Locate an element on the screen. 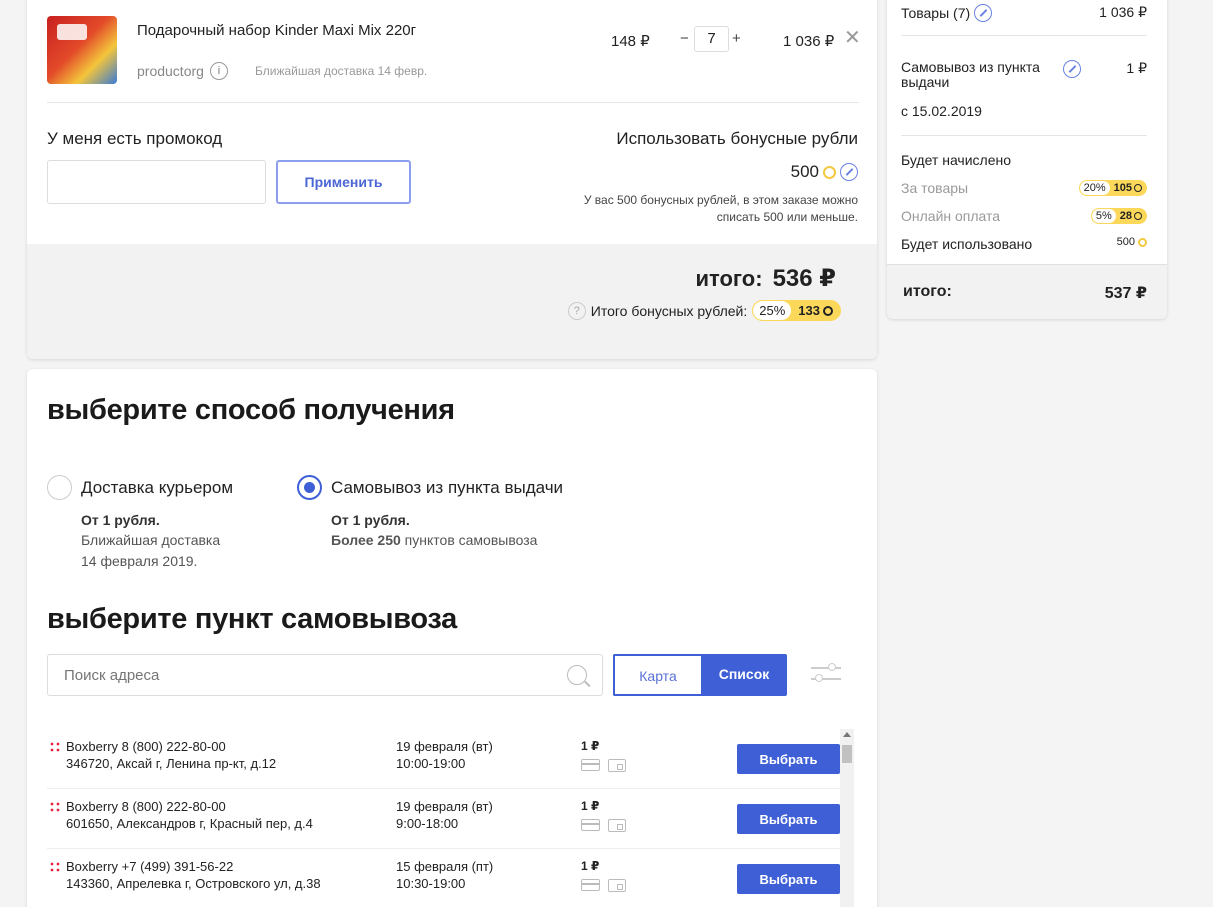  promo-title: У меня есть промокод is located at coordinates (135, 138).